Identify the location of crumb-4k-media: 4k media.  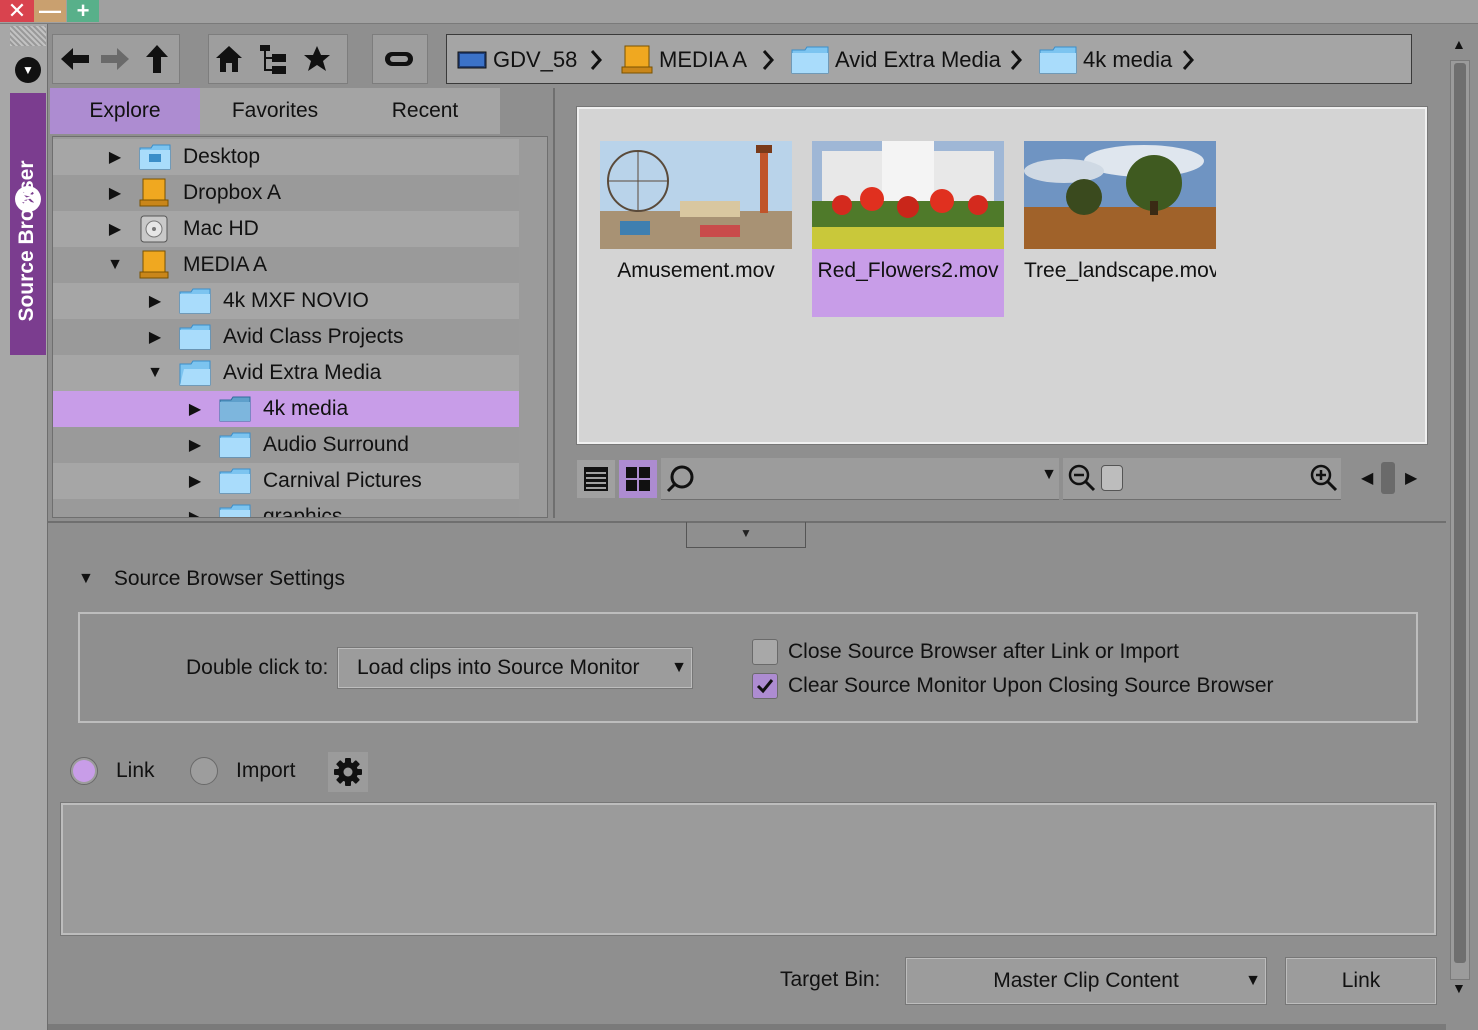
(1105, 60).